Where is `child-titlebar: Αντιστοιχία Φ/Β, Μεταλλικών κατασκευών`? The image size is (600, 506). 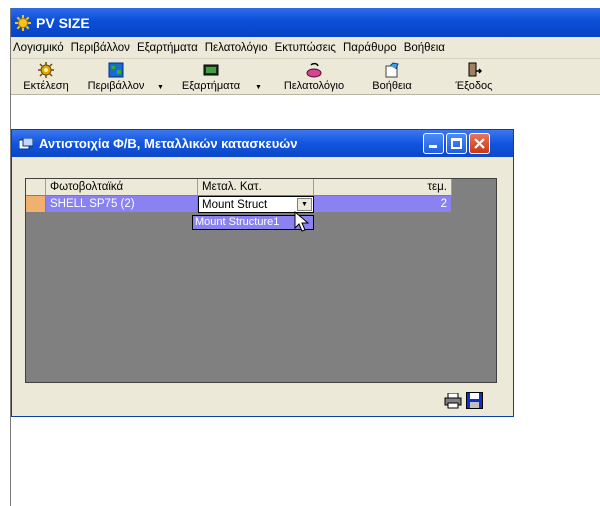 child-titlebar: Αντιστοιχία Φ/Β, Μεταλλικών κατασκευών is located at coordinates (262, 143).